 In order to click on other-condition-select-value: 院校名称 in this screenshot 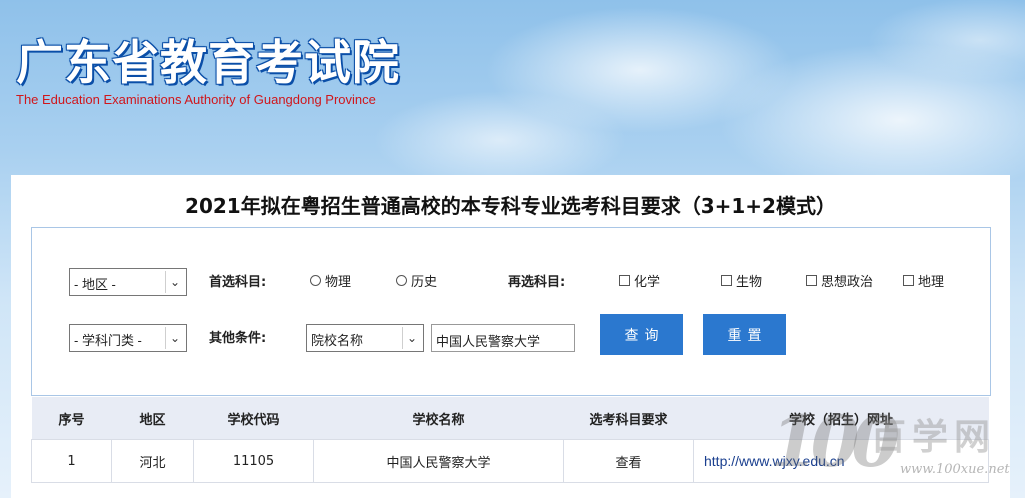, I will do `click(337, 340)`.